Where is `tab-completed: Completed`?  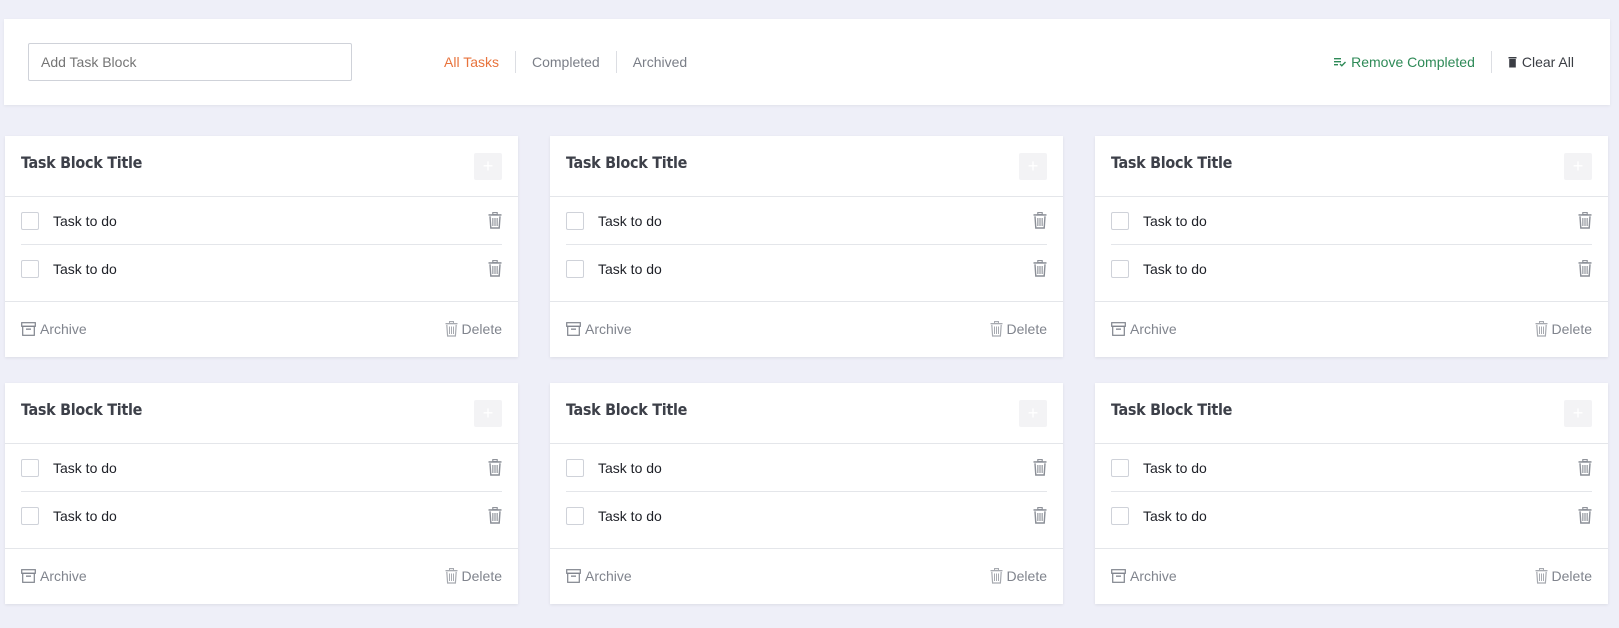
tab-completed: Completed is located at coordinates (565, 62).